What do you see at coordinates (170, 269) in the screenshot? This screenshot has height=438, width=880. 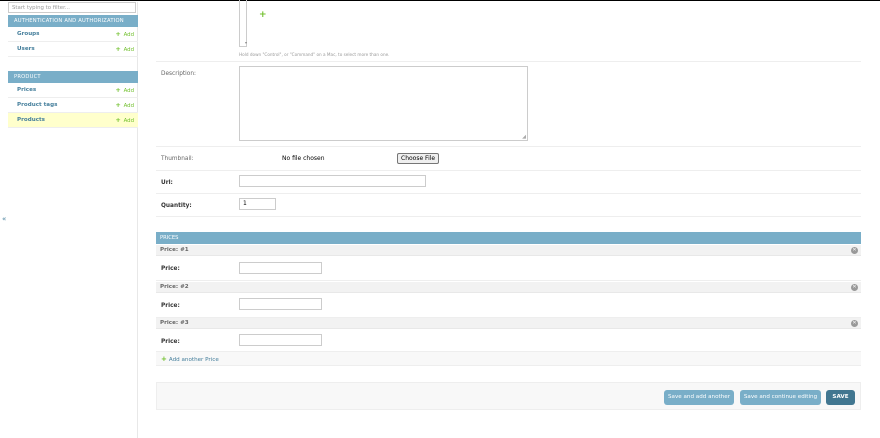 I see `price-1-label: Price:` at bounding box center [170, 269].